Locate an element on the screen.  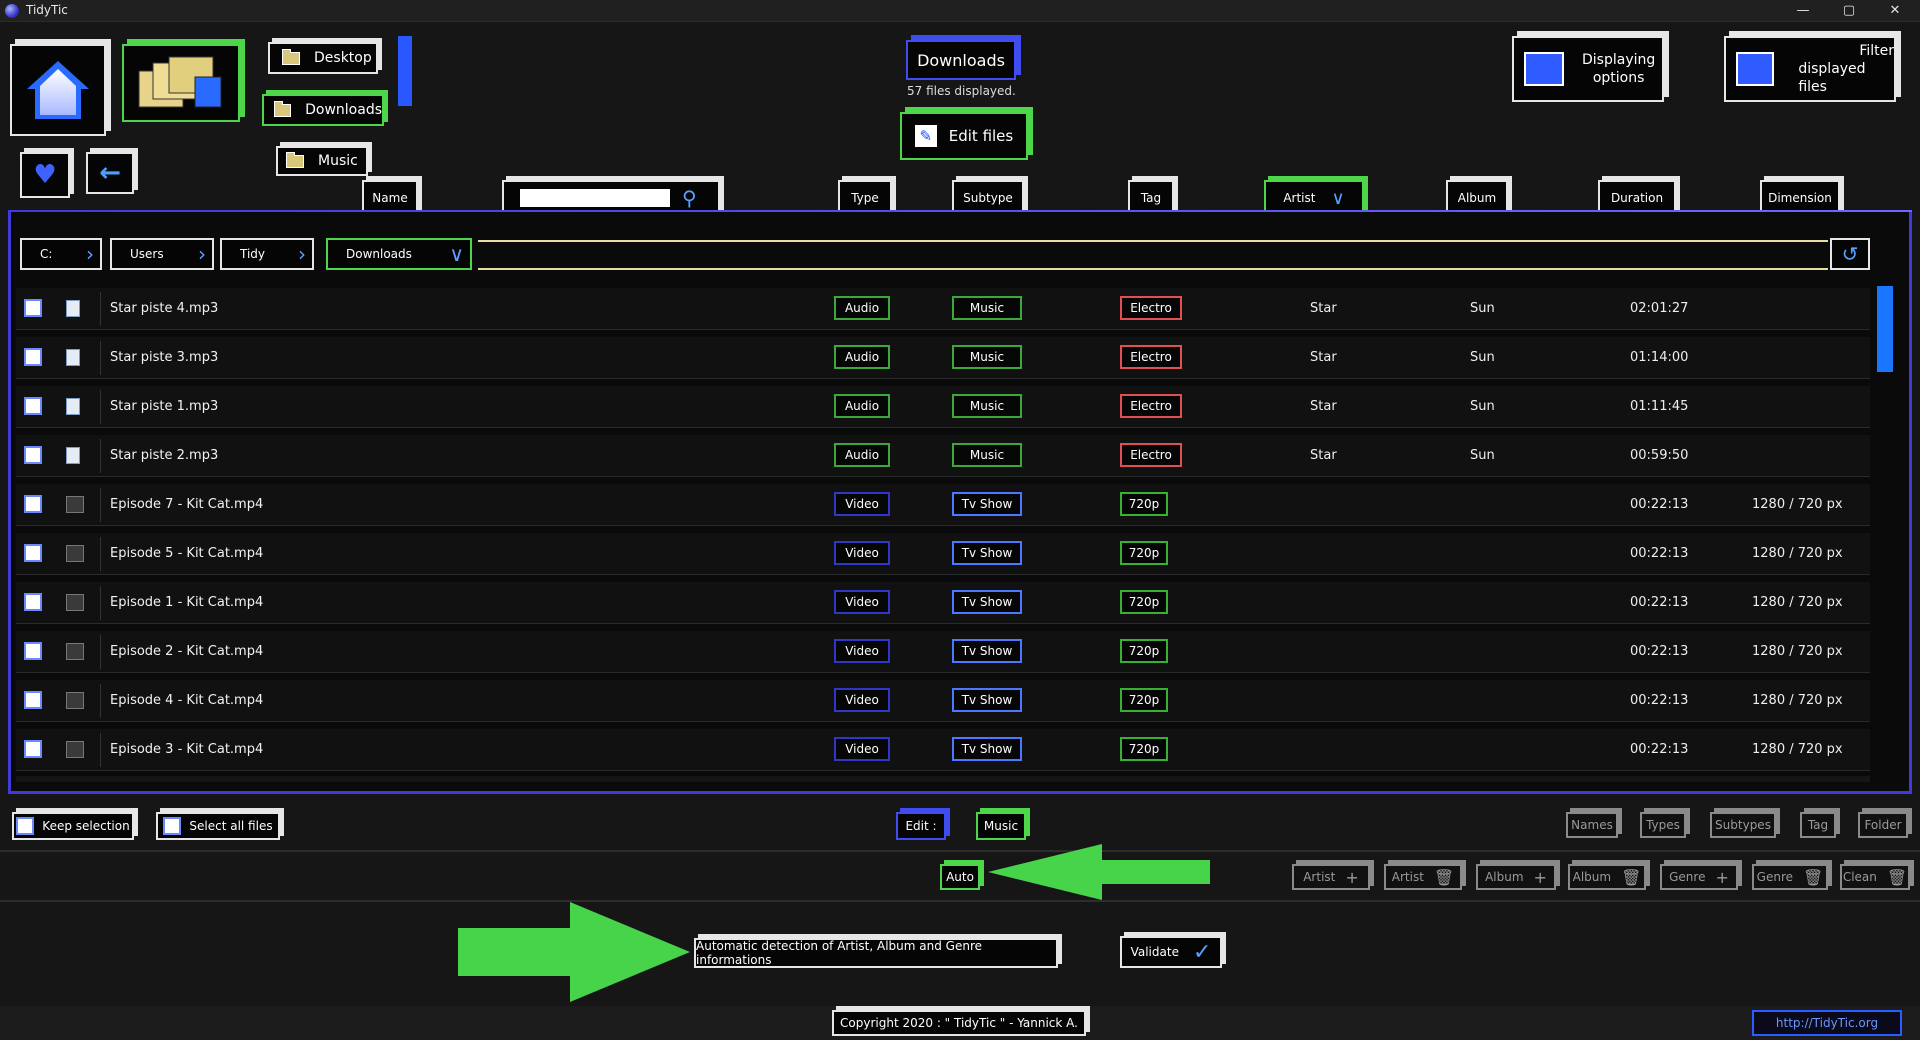
album-delete-button: Album 🗑 is located at coordinates (1607, 877).